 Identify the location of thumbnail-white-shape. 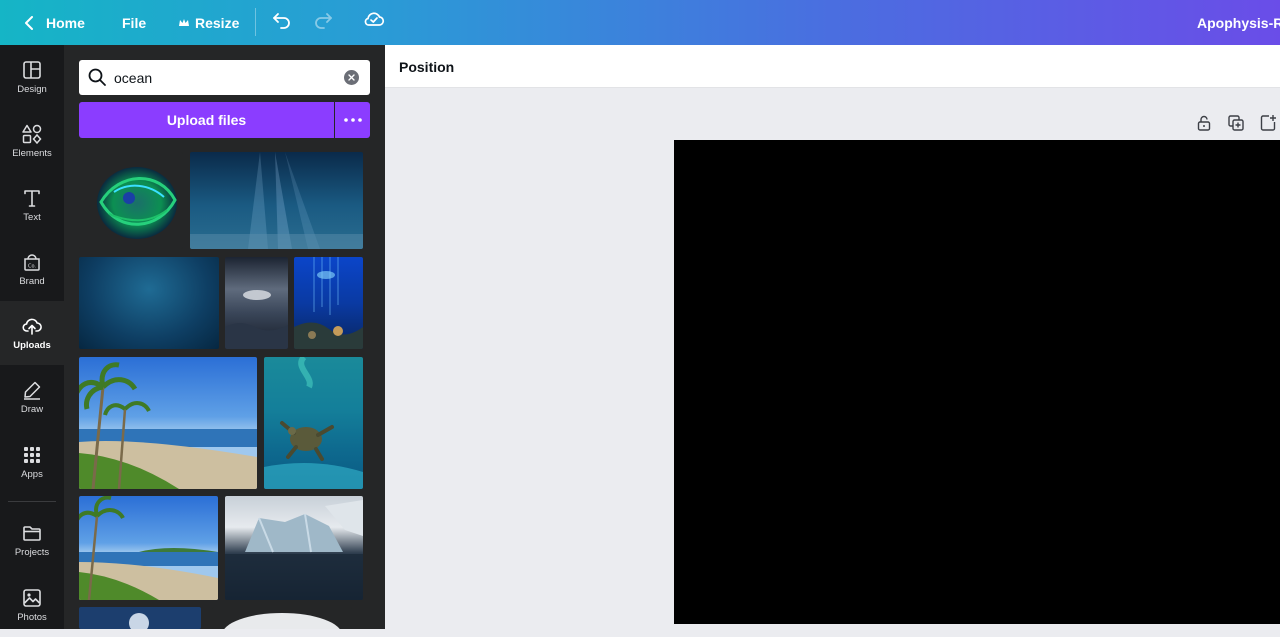
(282, 618).